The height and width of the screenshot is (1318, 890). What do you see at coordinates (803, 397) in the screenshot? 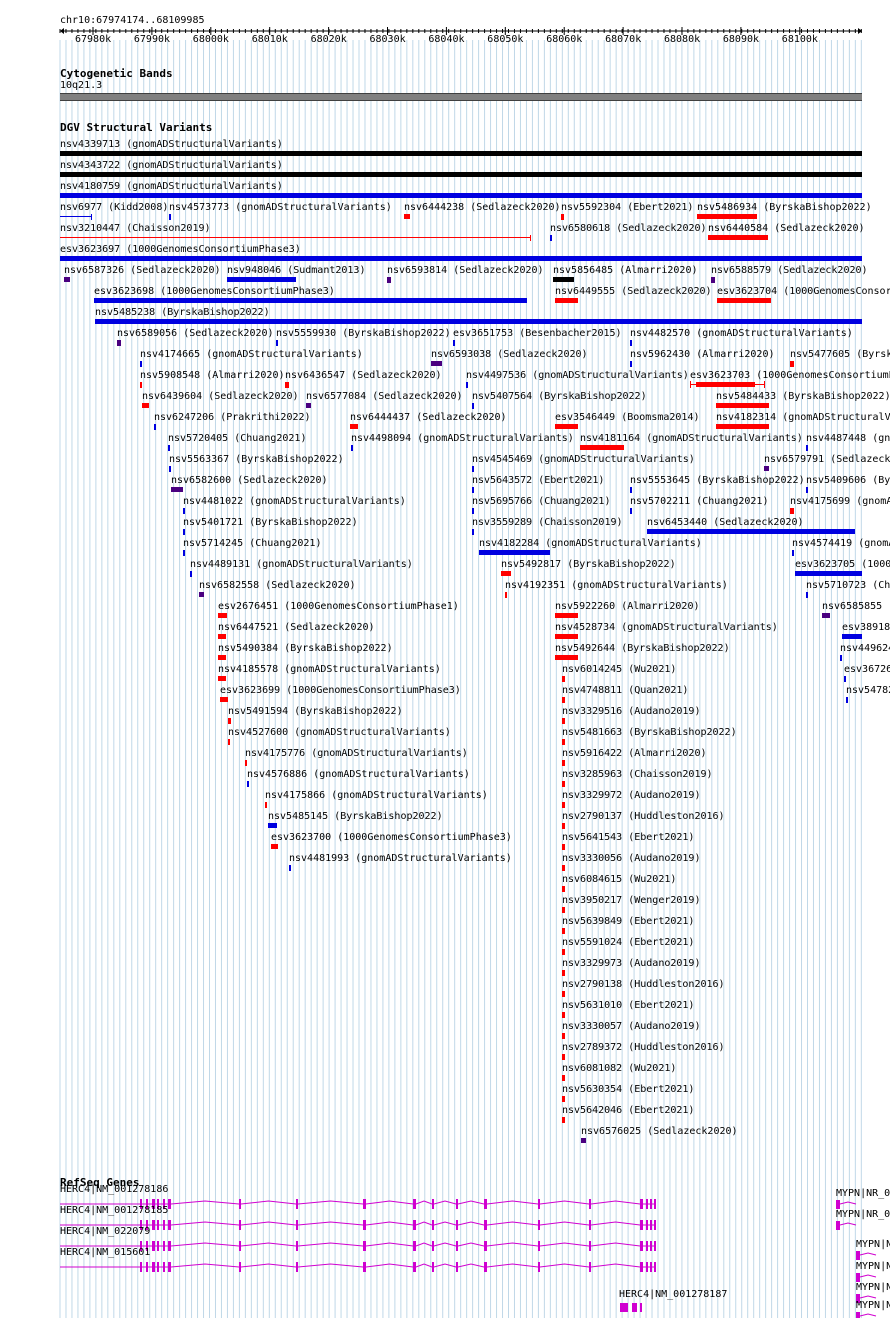
I see `sv-label: nsv5484433 (ByrskaBishop2022)` at bounding box center [803, 397].